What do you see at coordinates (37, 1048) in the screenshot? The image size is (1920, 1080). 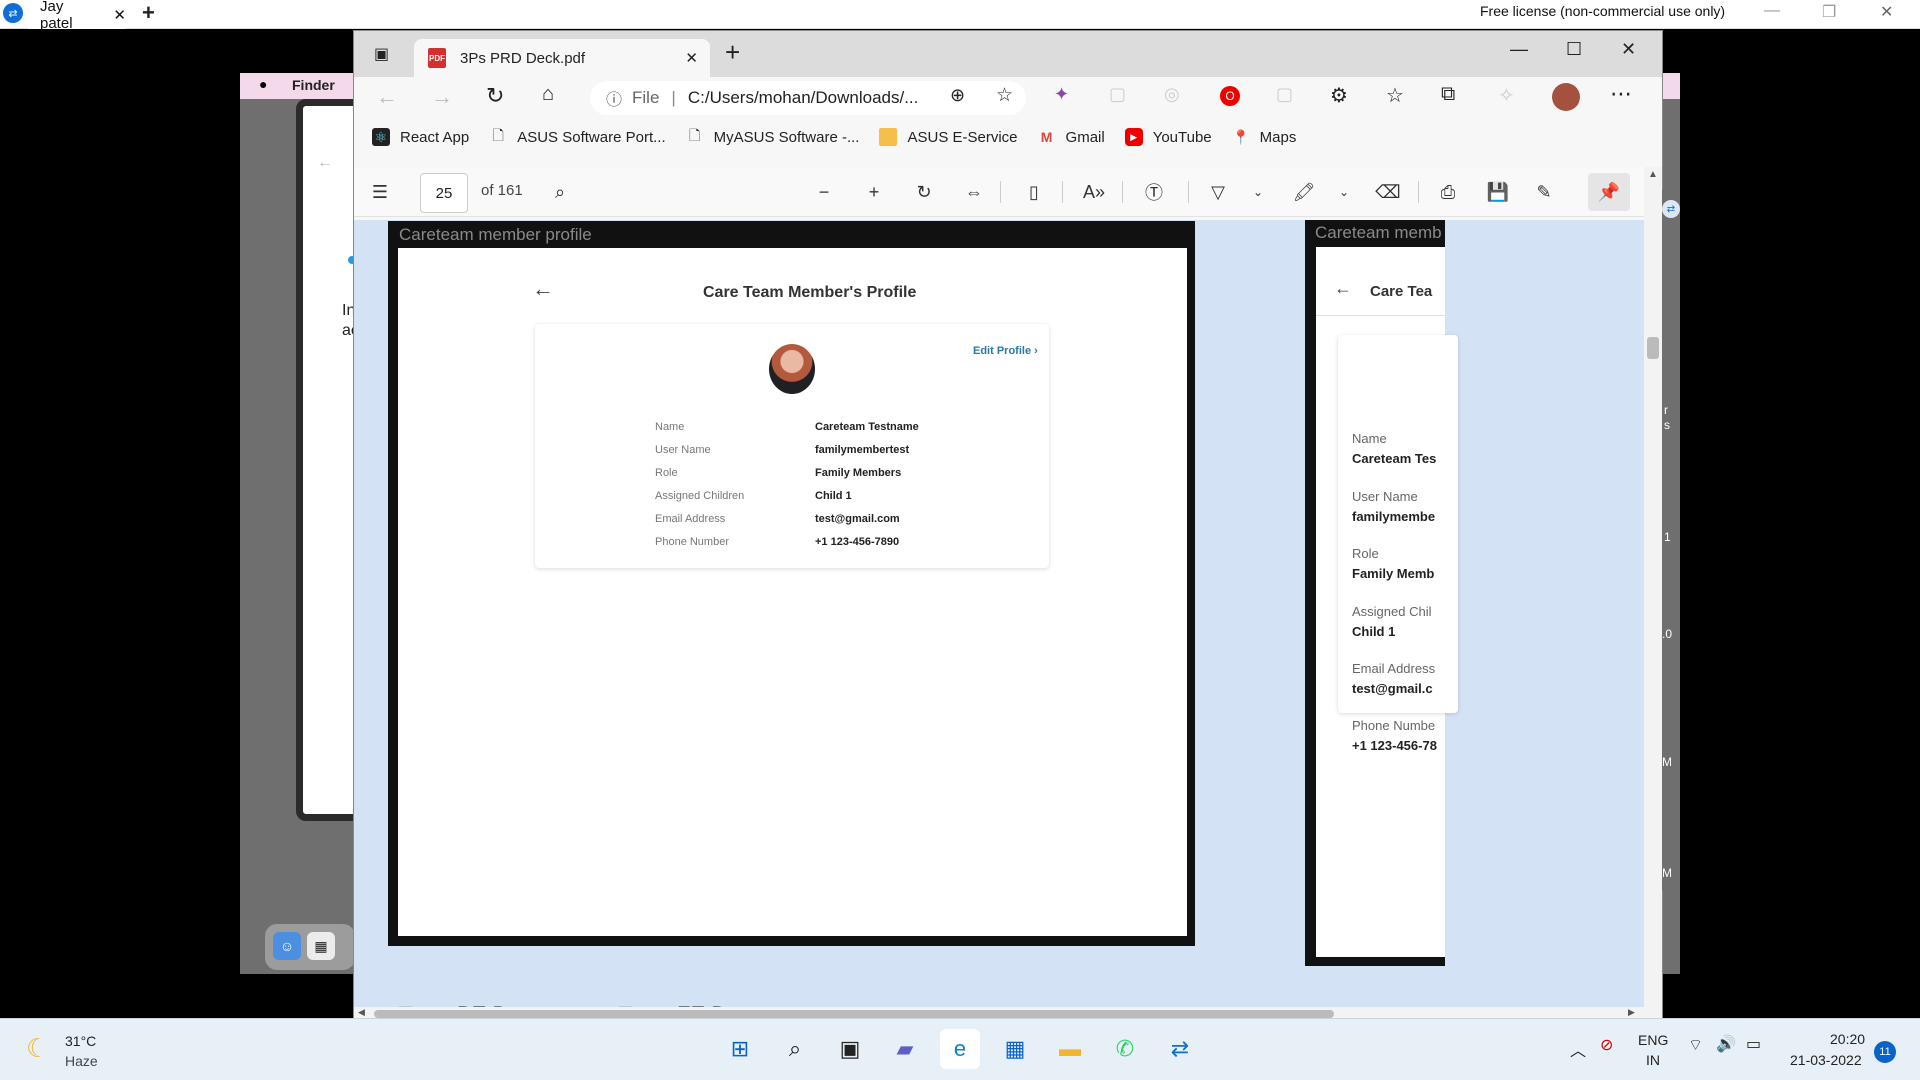 I see `weather-icon: ☾` at bounding box center [37, 1048].